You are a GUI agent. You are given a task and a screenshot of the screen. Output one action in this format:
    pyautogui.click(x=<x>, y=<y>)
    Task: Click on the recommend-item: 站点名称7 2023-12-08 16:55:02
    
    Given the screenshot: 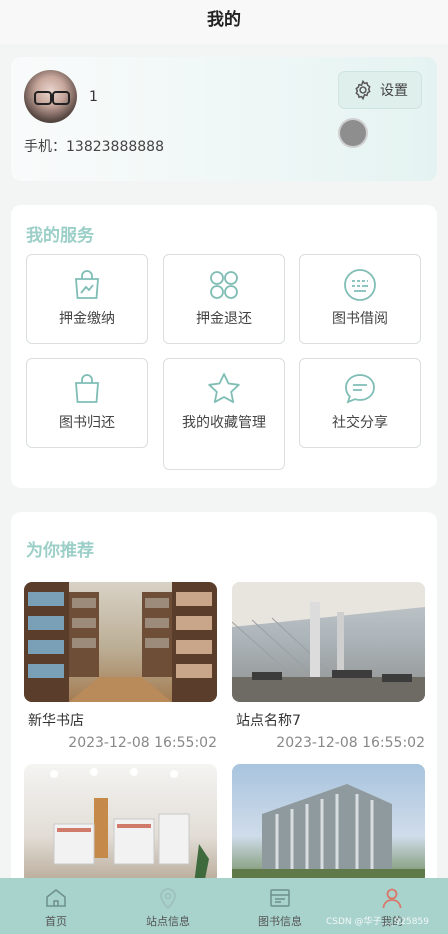 What is the action you would take?
    pyautogui.click(x=328, y=666)
    